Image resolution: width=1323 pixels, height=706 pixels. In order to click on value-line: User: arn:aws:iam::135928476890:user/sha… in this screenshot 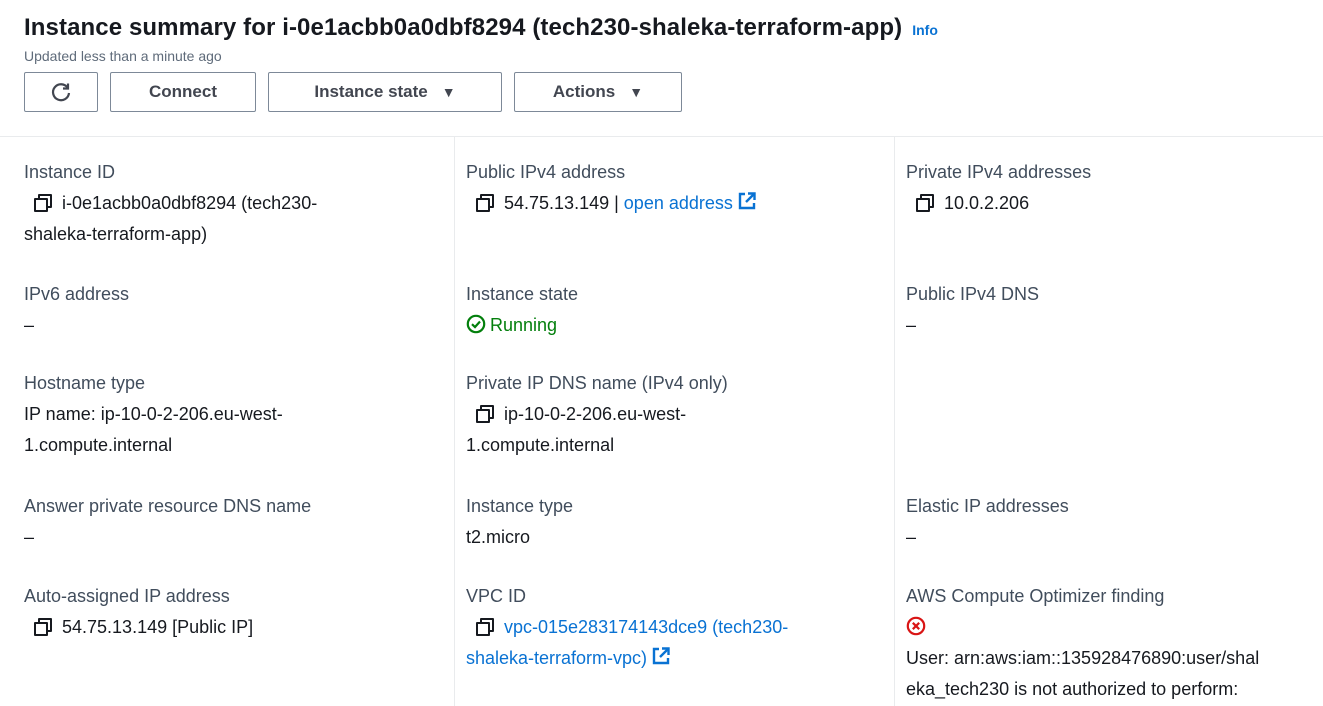, I will do `click(1083, 658)`.